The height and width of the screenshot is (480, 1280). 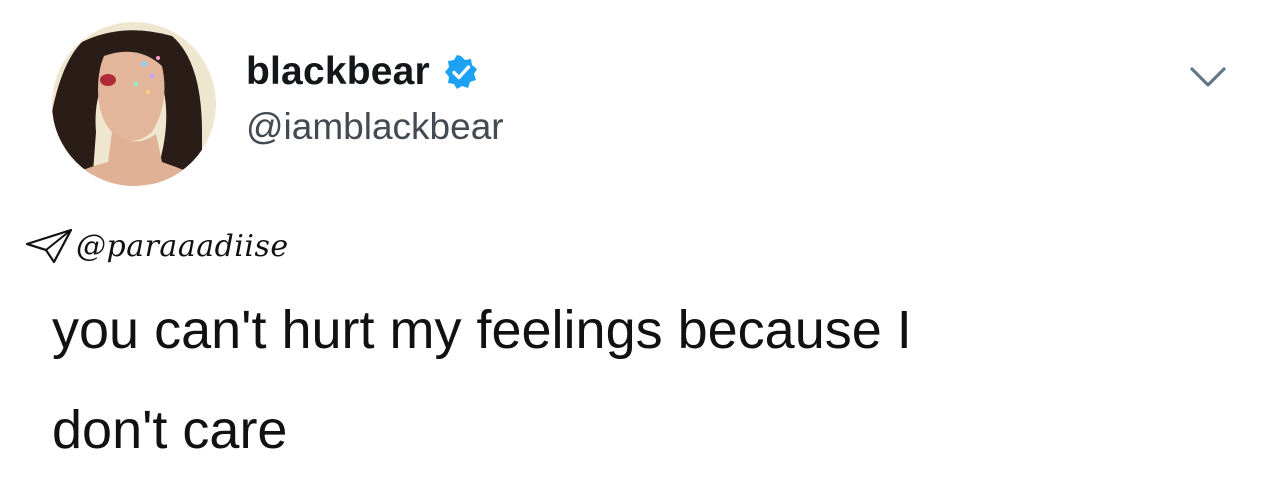 I want to click on watermark-text: @paraaadiise, so click(x=182, y=246).